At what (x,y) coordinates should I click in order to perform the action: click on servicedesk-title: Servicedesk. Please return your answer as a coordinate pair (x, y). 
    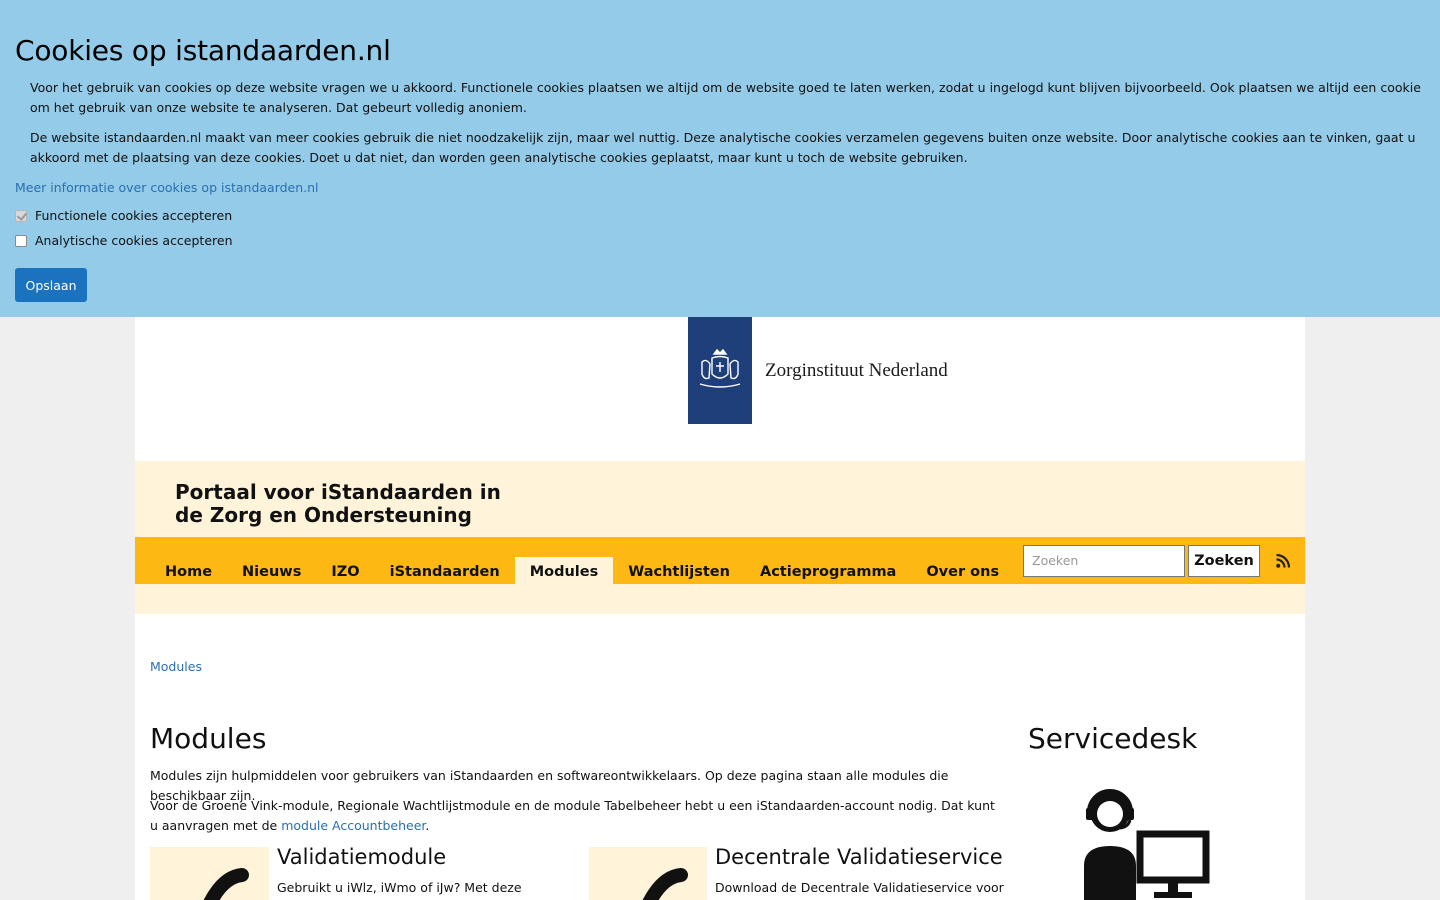
    Looking at the image, I should click on (1113, 738).